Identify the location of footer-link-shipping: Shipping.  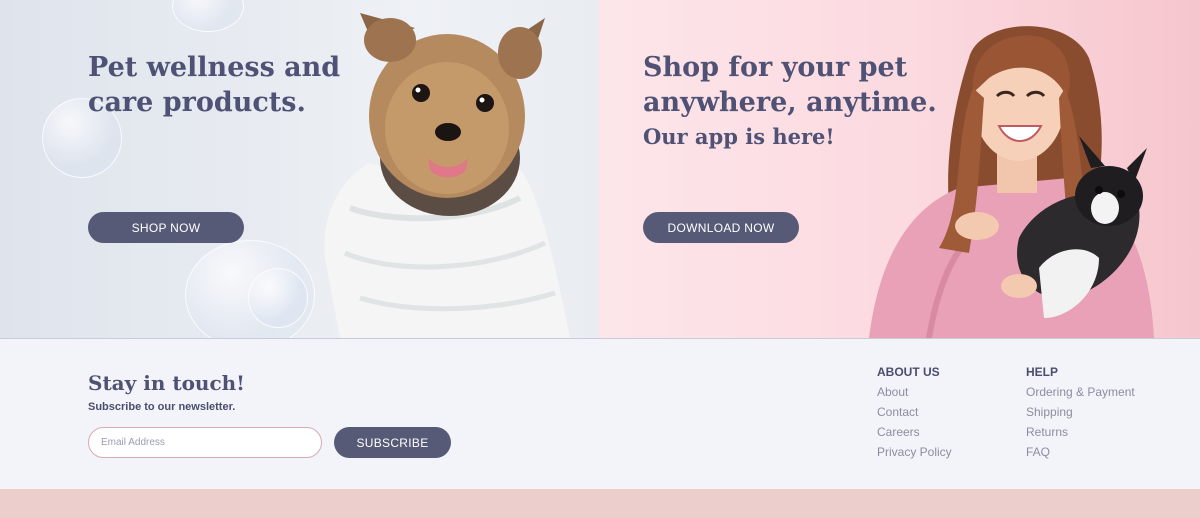
(1049, 412).